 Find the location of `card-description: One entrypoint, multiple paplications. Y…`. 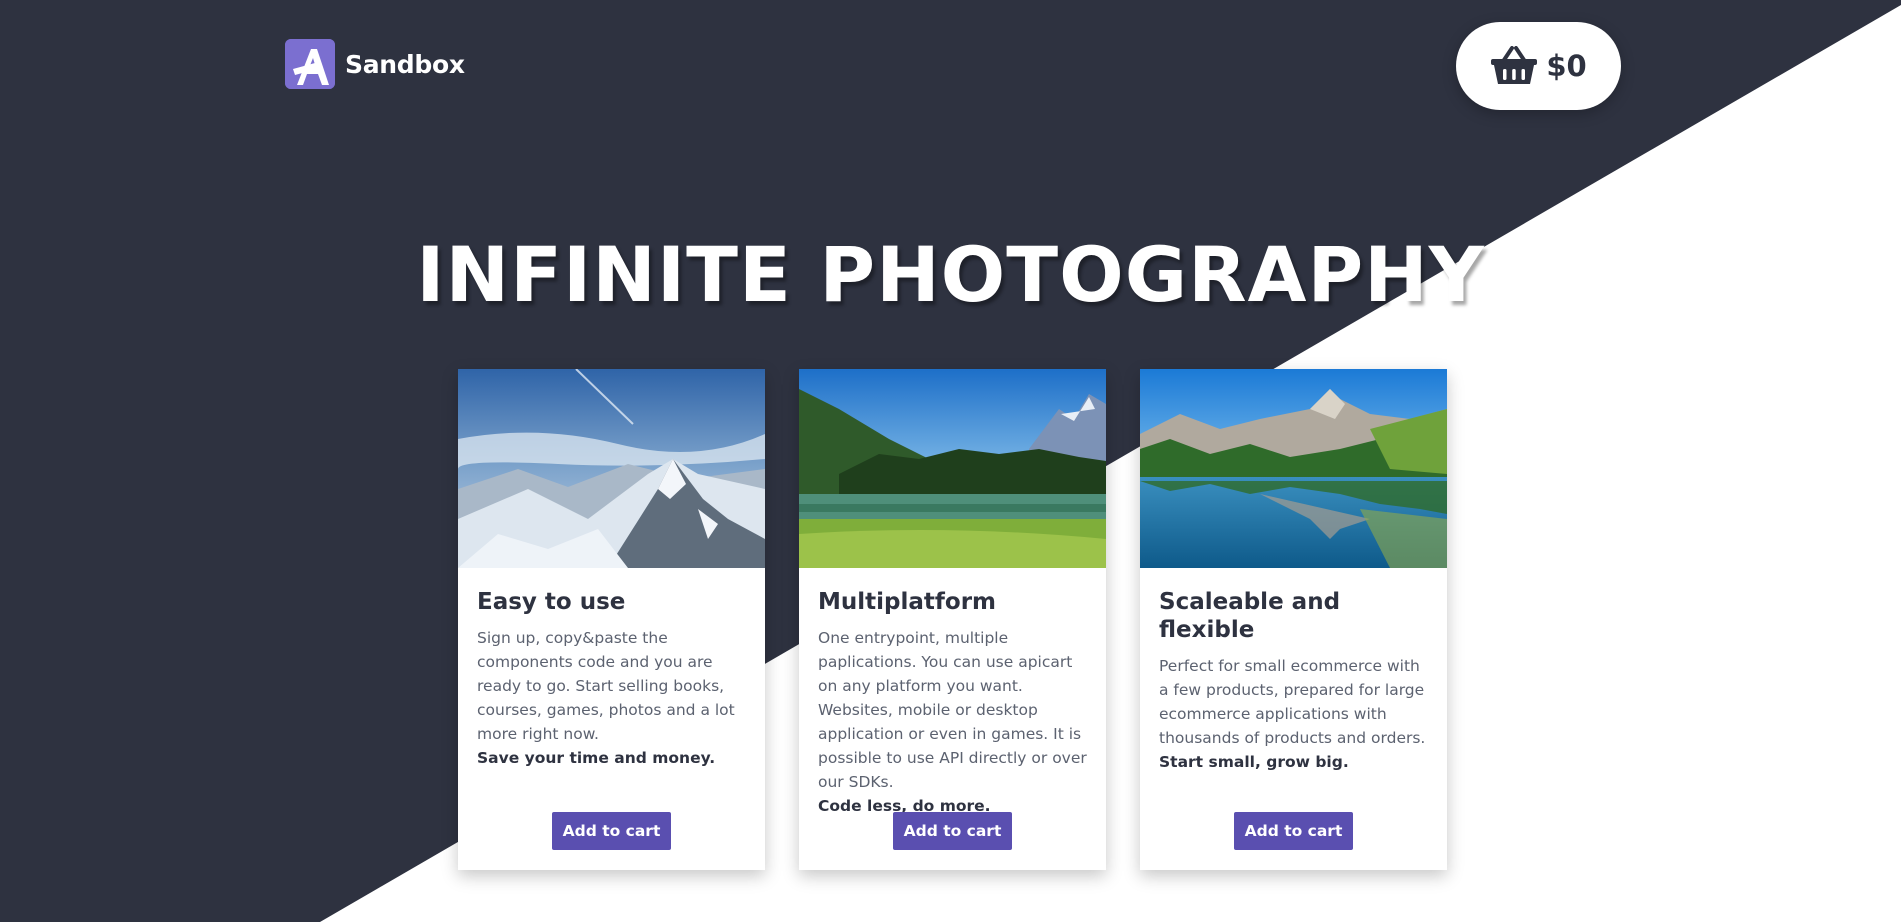

card-description: One entrypoint, multiple paplications. Y… is located at coordinates (952, 710).